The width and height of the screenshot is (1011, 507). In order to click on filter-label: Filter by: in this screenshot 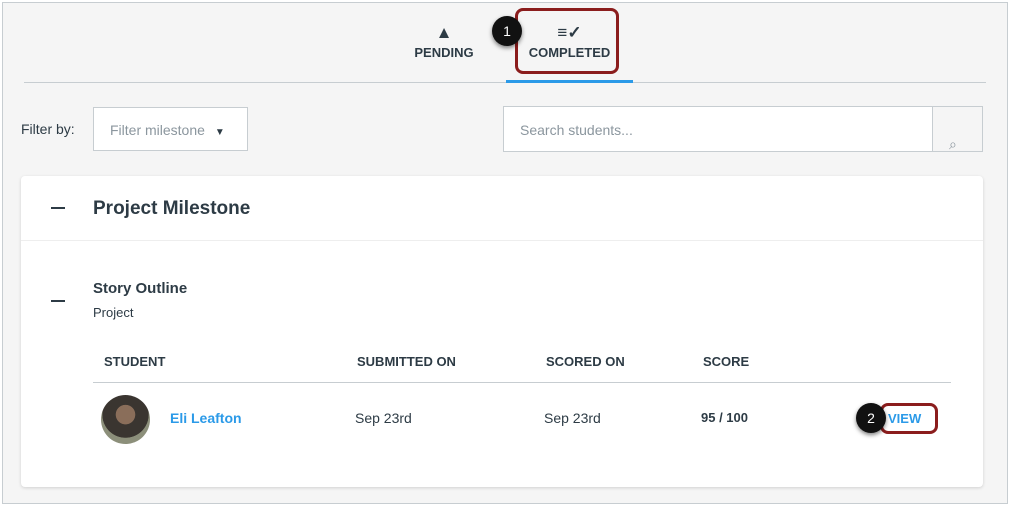, I will do `click(48, 129)`.